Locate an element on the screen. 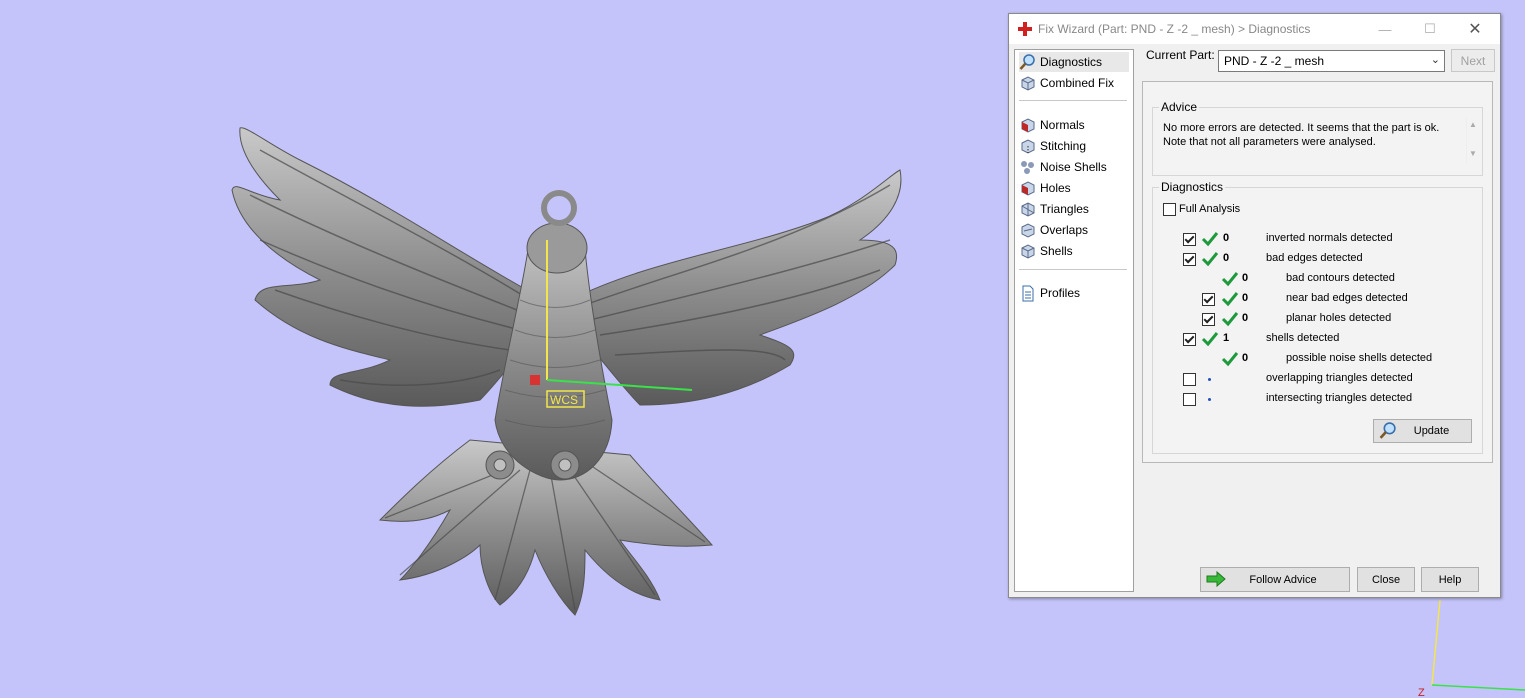 Image resolution: width=1525 pixels, height=698 pixels. axis-z-label: Z is located at coordinates (1421, 692).